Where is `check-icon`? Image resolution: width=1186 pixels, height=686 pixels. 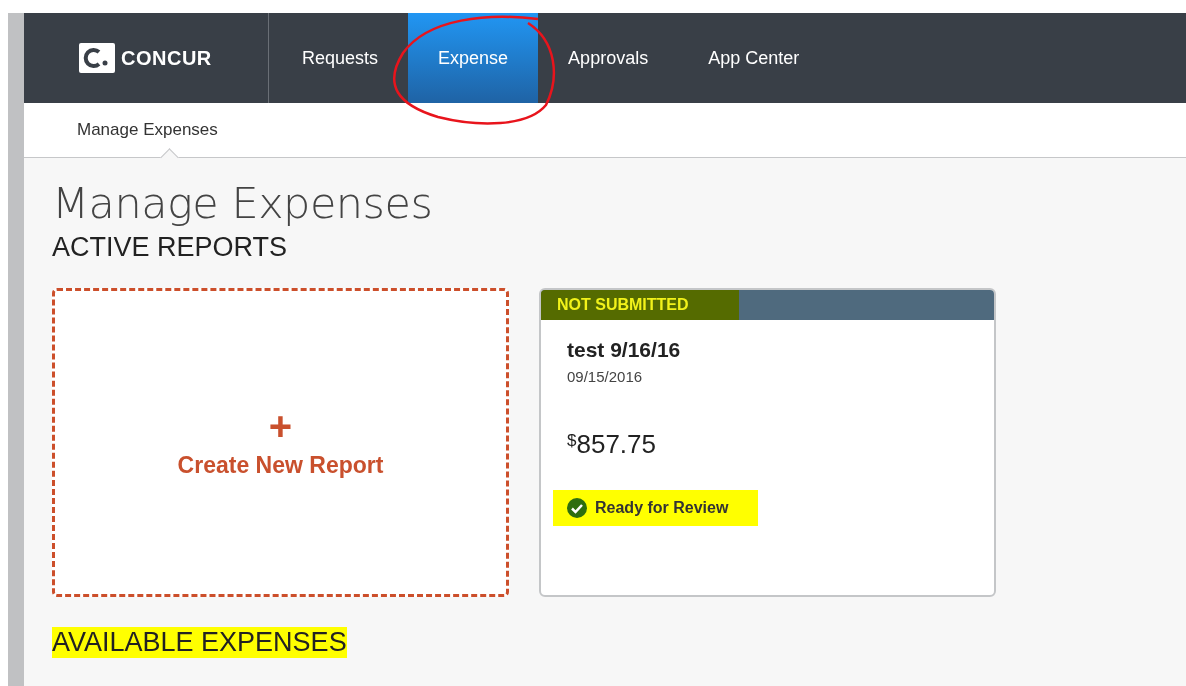 check-icon is located at coordinates (577, 508).